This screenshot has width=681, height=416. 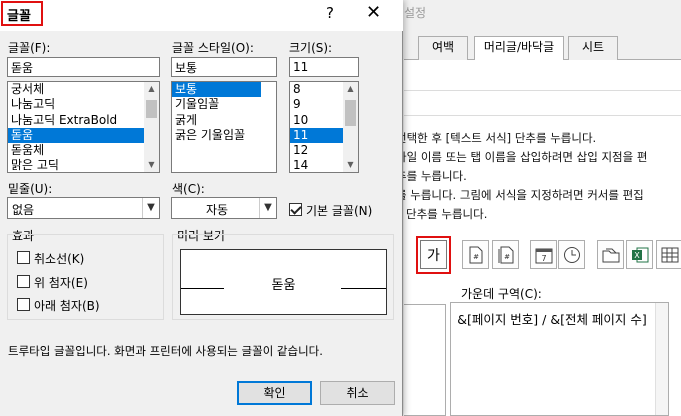 I want to click on calendar-icon: 7, so click(x=543, y=255).